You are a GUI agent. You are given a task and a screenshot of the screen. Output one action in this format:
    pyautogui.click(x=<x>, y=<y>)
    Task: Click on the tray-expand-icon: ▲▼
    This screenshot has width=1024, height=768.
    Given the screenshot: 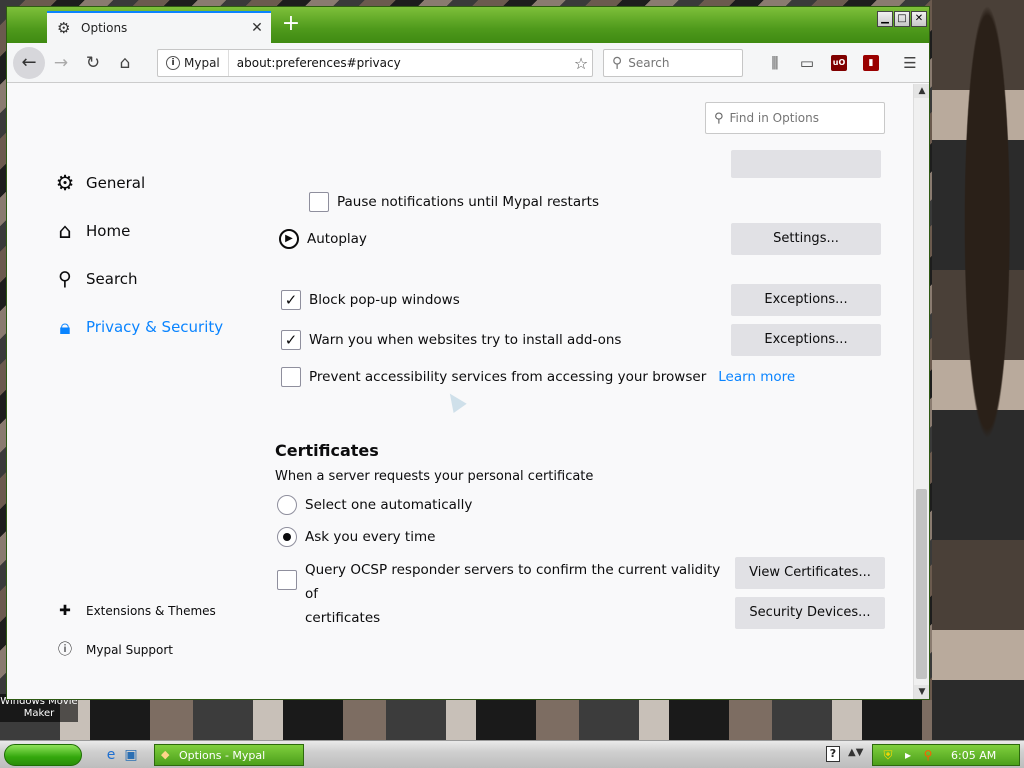 What is the action you would take?
    pyautogui.click(x=855, y=752)
    